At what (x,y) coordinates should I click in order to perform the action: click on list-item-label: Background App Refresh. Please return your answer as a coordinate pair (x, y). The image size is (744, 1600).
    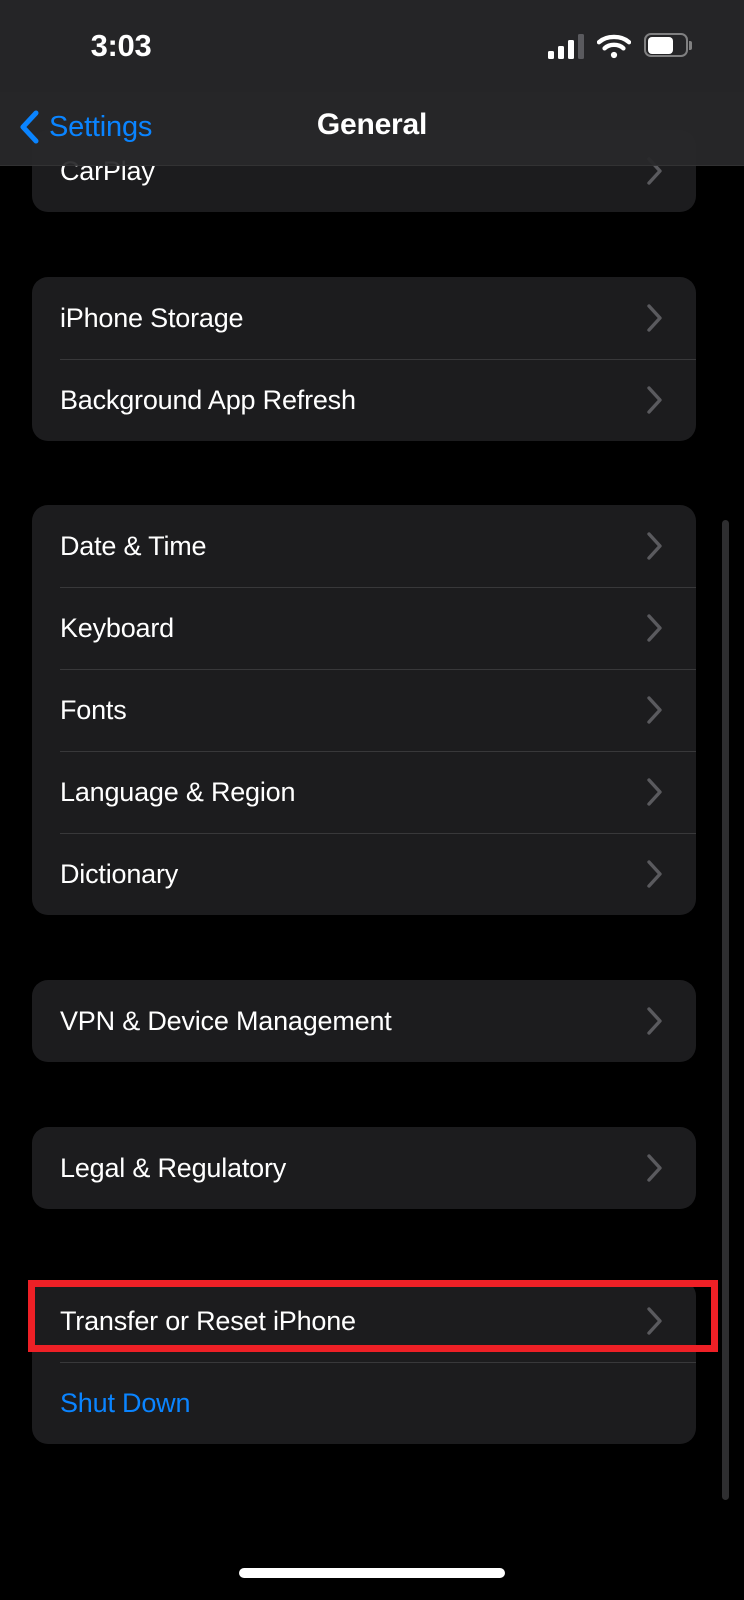
    Looking at the image, I should click on (208, 399).